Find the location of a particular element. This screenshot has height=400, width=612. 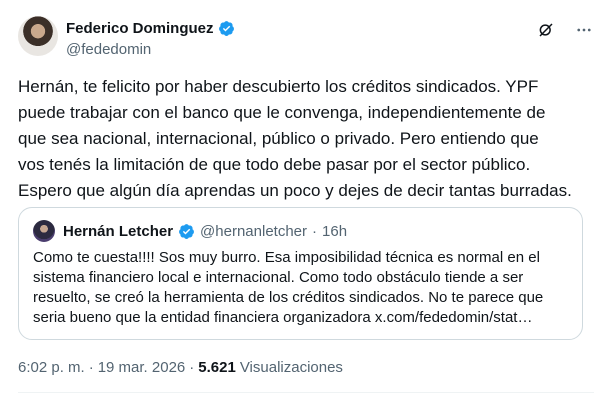

author-name-row: Federico Dominguez is located at coordinates (150, 28).